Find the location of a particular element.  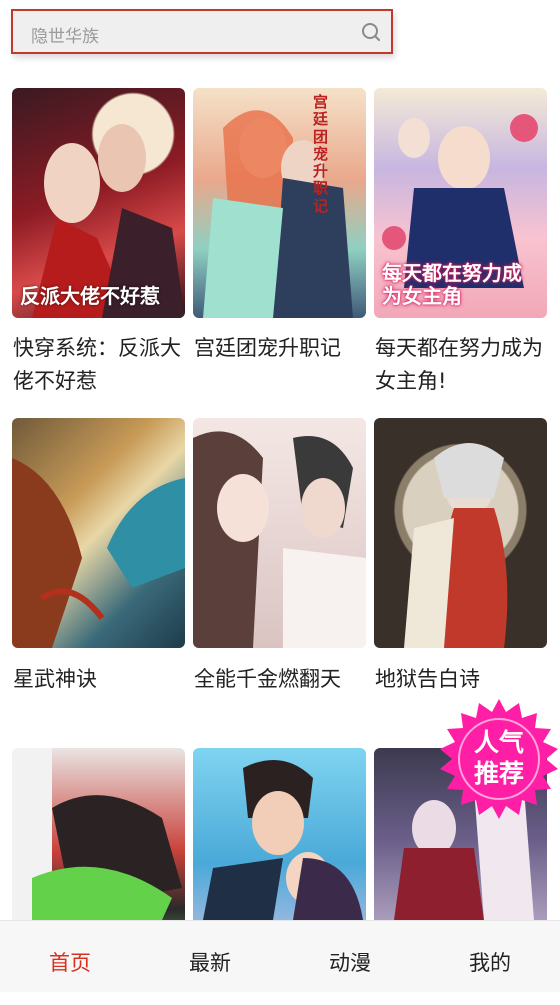

comic-title: 宫廷团宠升职记 is located at coordinates (280, 348).